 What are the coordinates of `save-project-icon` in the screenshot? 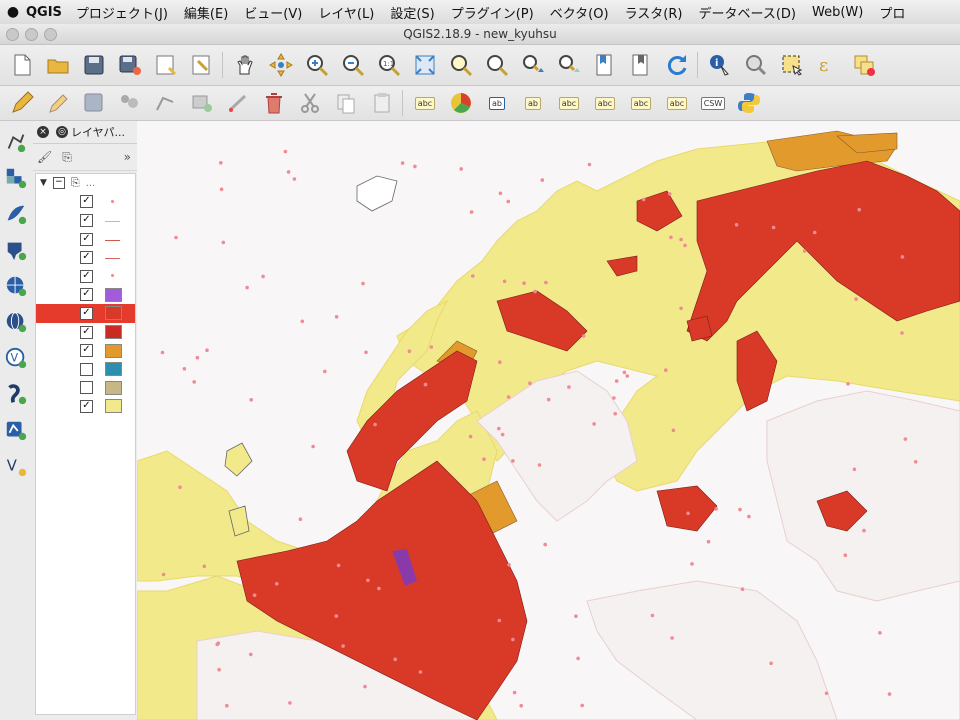 It's located at (94, 65).